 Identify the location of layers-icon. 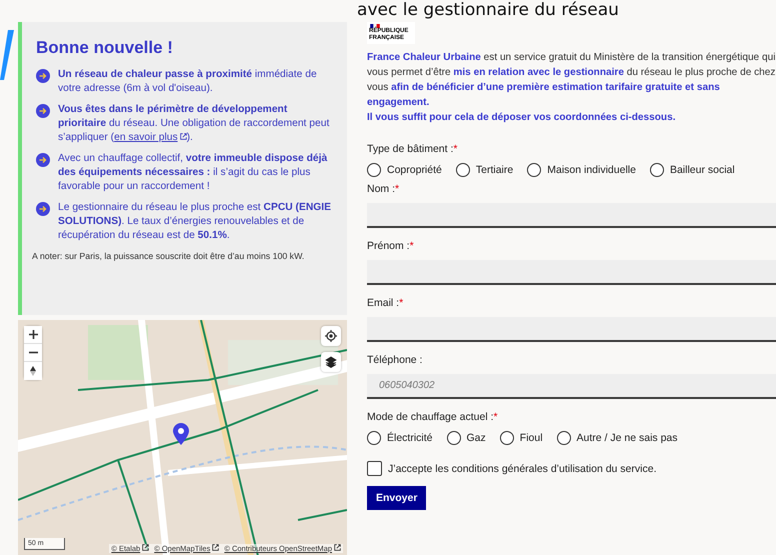
(331, 362).